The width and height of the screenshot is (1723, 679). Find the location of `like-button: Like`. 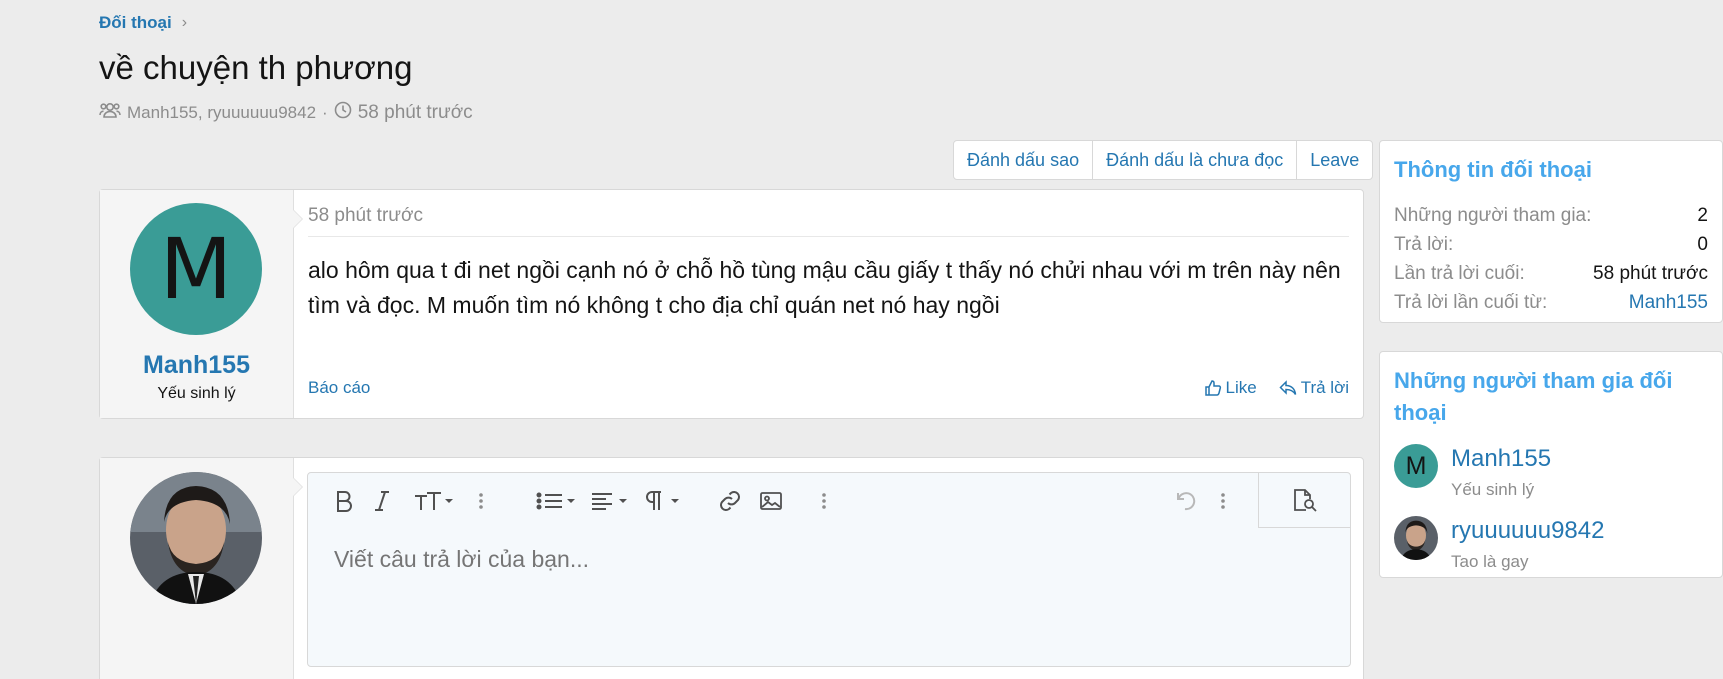

like-button: Like is located at coordinates (1230, 388).